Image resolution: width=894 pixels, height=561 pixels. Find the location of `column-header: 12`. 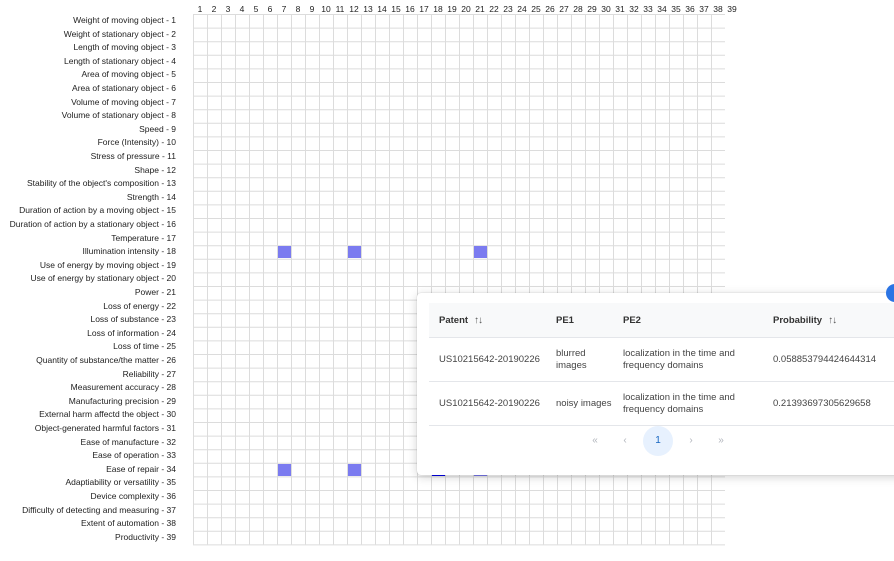

column-header: 12 is located at coordinates (354, 9).